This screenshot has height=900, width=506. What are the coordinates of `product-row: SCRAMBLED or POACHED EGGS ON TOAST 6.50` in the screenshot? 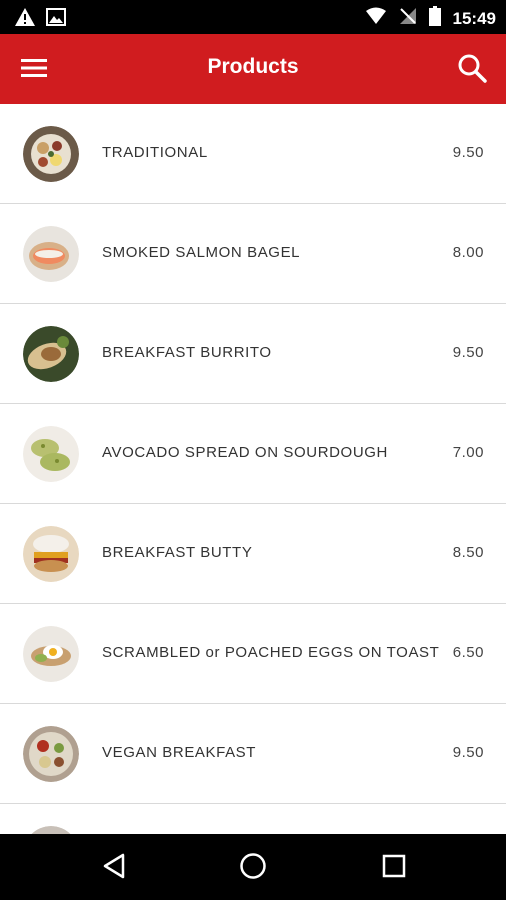 It's located at (253, 654).